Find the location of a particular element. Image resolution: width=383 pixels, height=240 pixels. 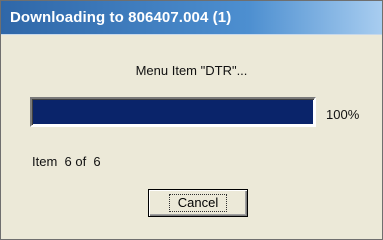

dialog-title: Downloading to 806407.004 (1) is located at coordinates (121, 17).